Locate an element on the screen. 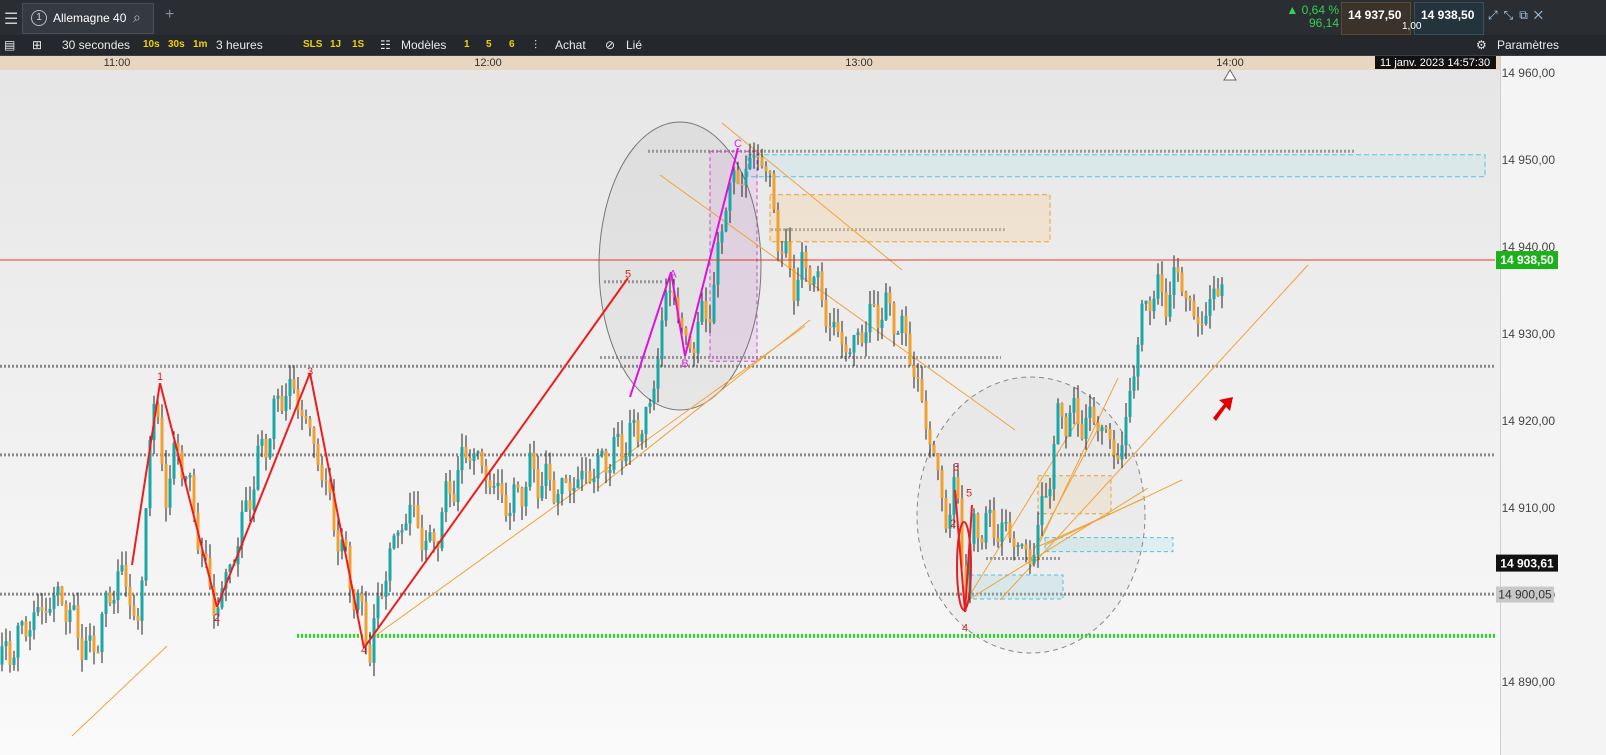 This screenshot has height=755, width=1606. resistance-zone is located at coordinates (1116, 166).